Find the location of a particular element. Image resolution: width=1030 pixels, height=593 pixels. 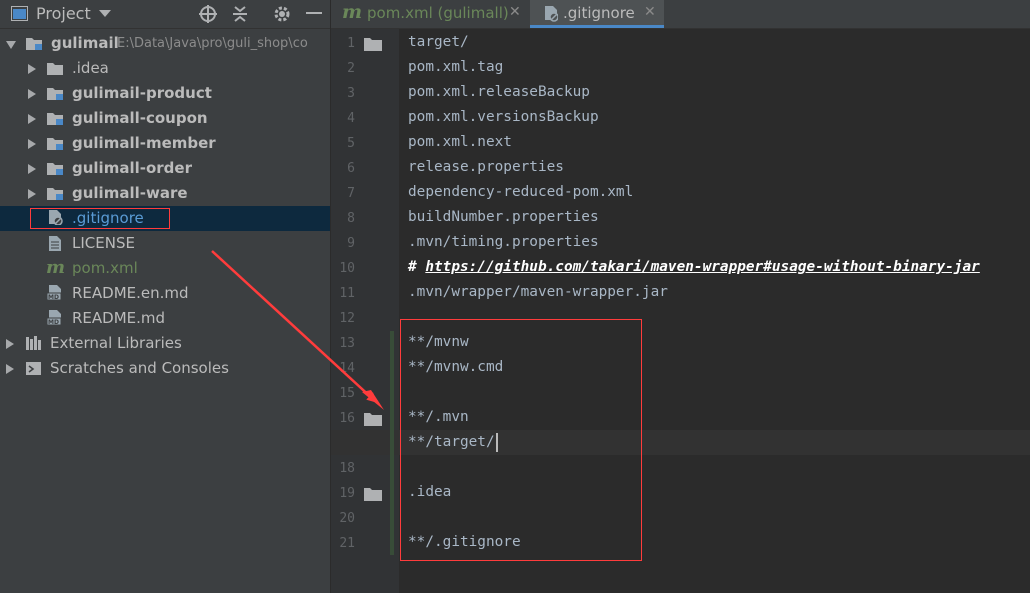

code-text: pom.xml.tag is located at coordinates (456, 67).